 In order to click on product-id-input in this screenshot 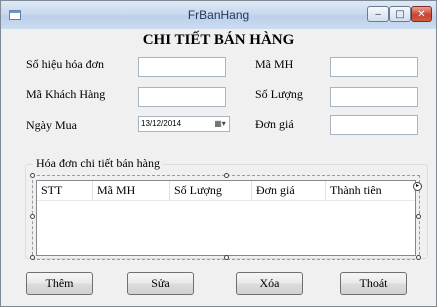, I will do `click(374, 67)`.